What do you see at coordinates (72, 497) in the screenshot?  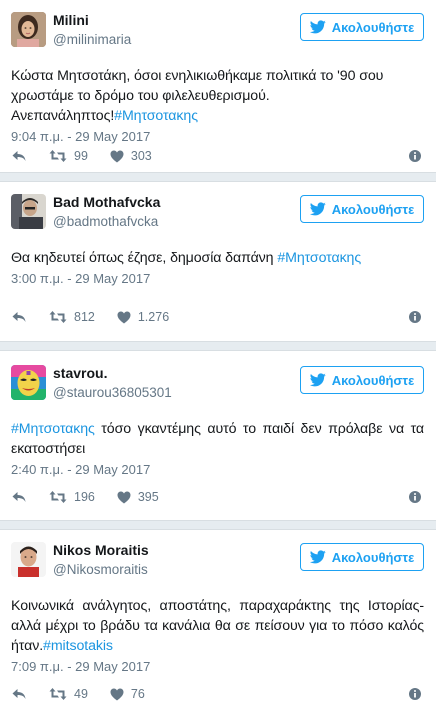 I see `retweet-button: 196` at bounding box center [72, 497].